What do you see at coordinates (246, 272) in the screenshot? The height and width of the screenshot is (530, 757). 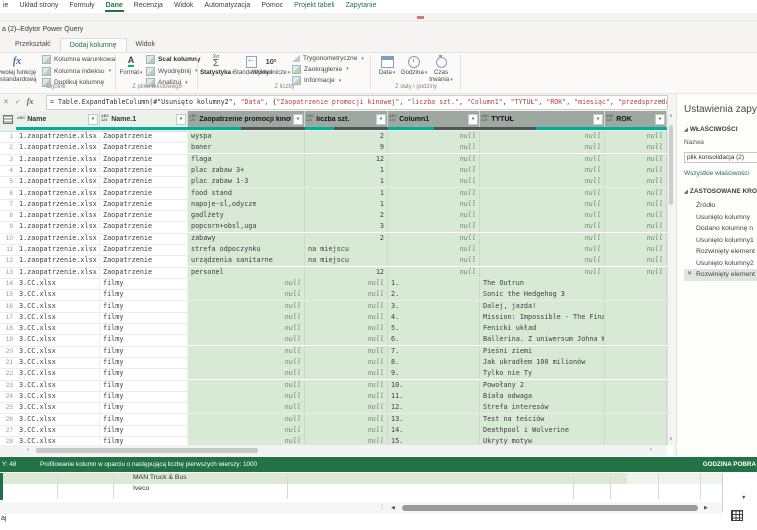 I see `grid-cell: personel` at bounding box center [246, 272].